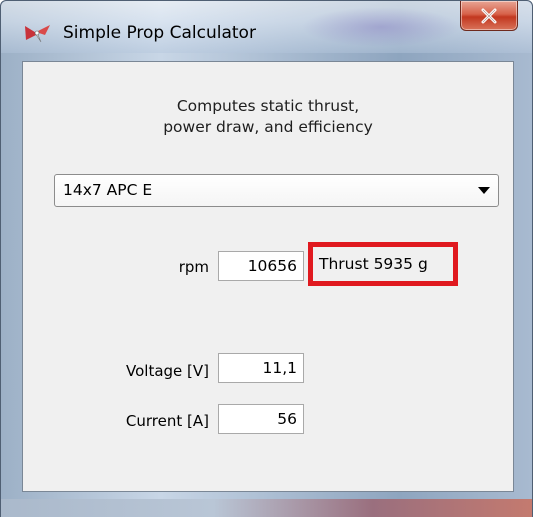 The image size is (533, 517). Describe the element at coordinates (266, 27) in the screenshot. I see `title-bar: Simple Prop Calculator` at that location.